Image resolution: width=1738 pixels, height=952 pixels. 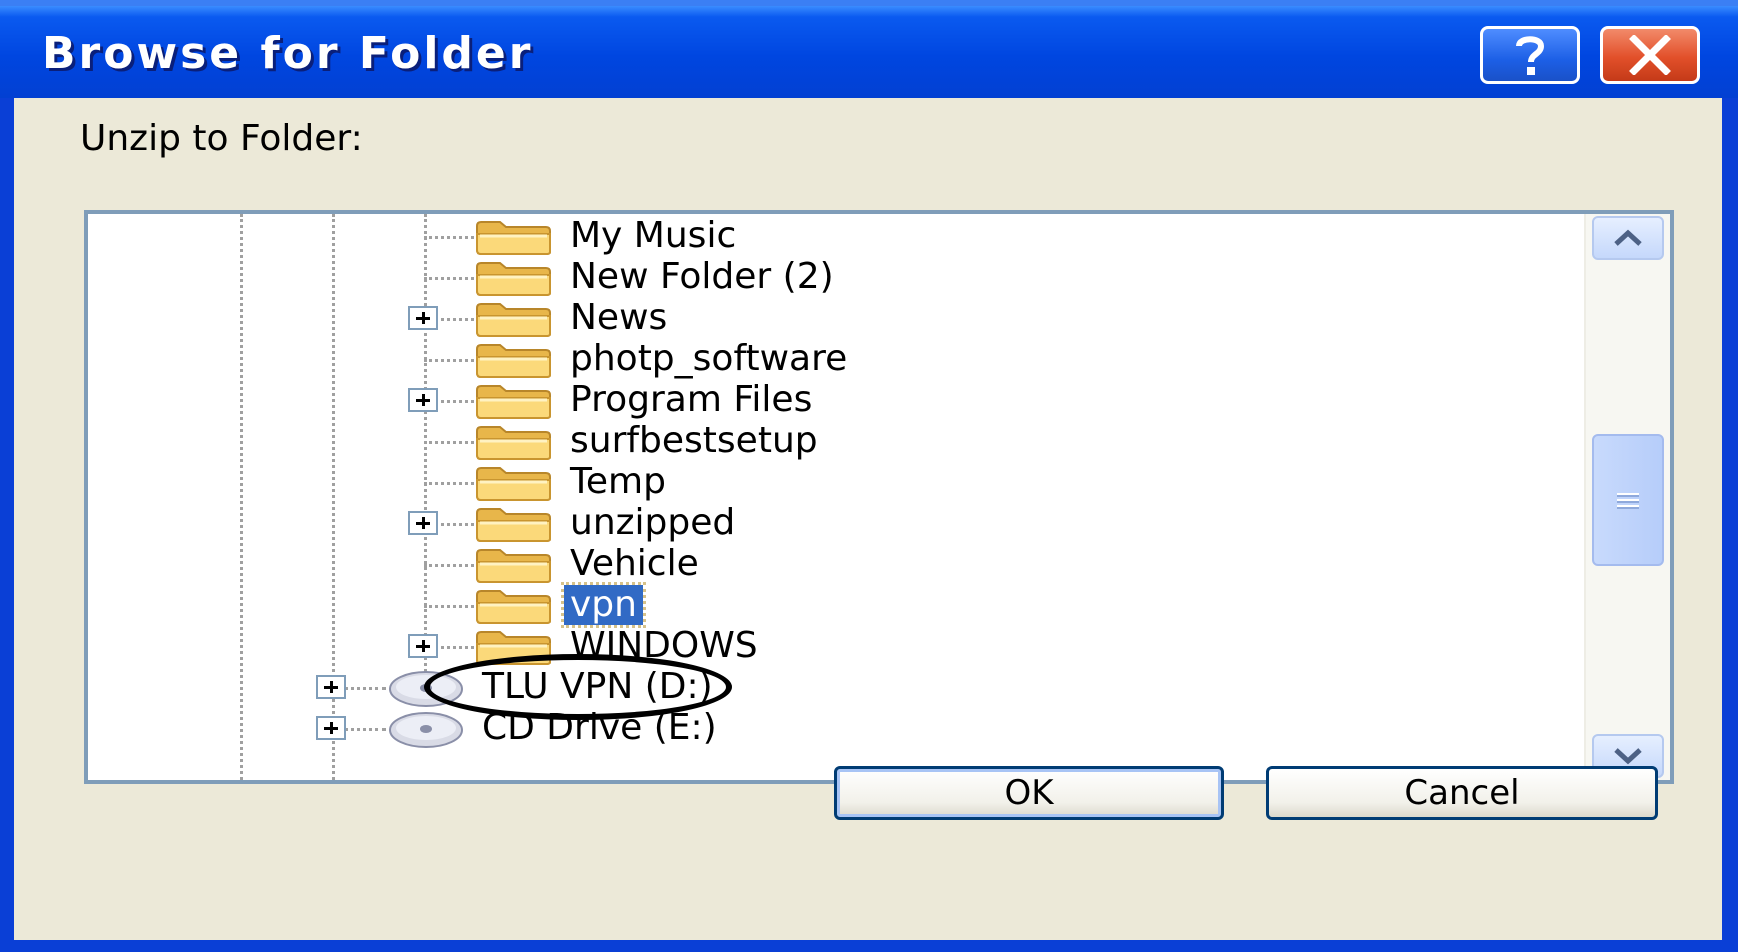 I want to click on tree-folder-item: surfbestsetup, so click(x=818, y=441).